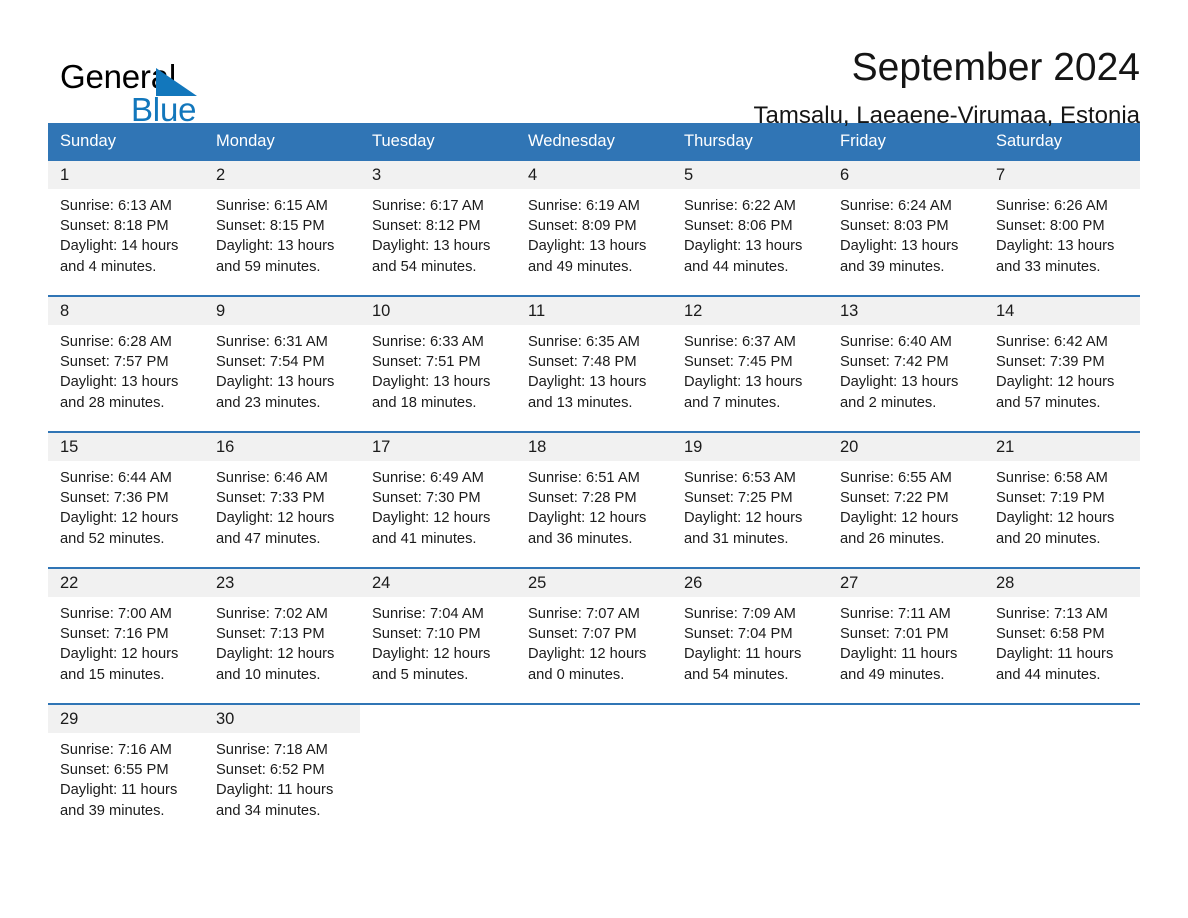  What do you see at coordinates (1052, 341) in the screenshot?
I see `sunrise-text: Sunrise: 6:42 AM` at bounding box center [1052, 341].